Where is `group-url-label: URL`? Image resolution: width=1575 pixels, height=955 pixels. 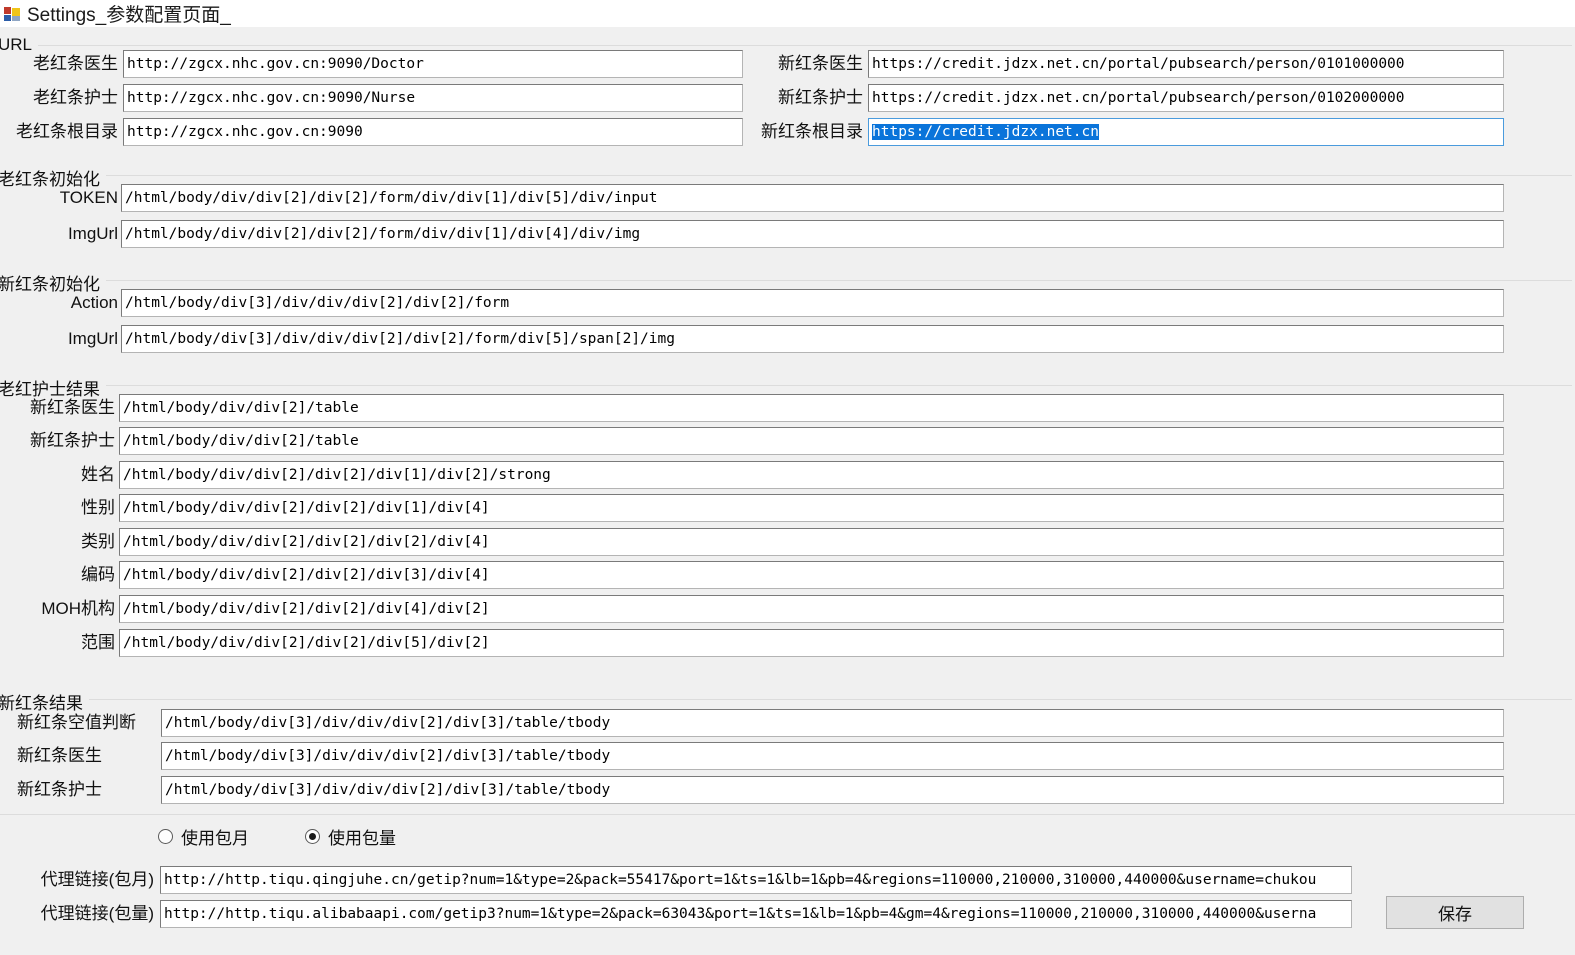 group-url-label: URL is located at coordinates (19, 45).